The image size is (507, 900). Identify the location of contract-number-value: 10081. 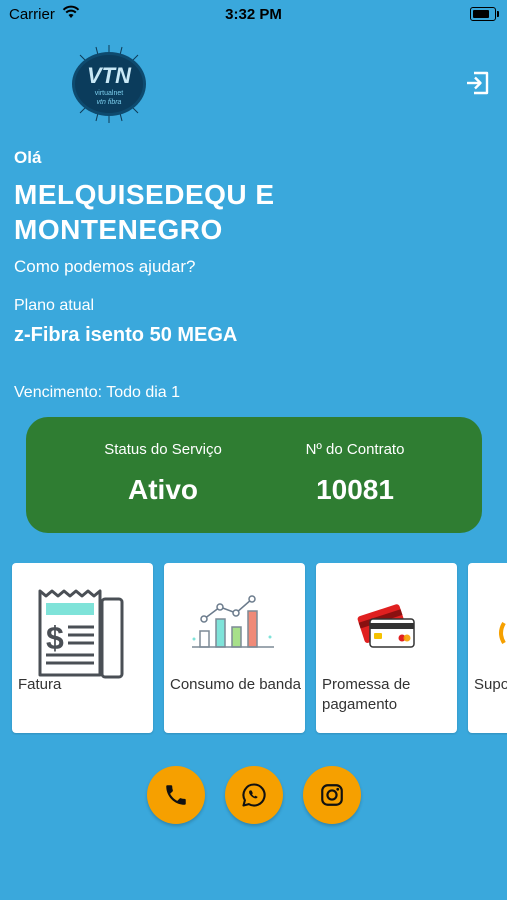
(355, 489).